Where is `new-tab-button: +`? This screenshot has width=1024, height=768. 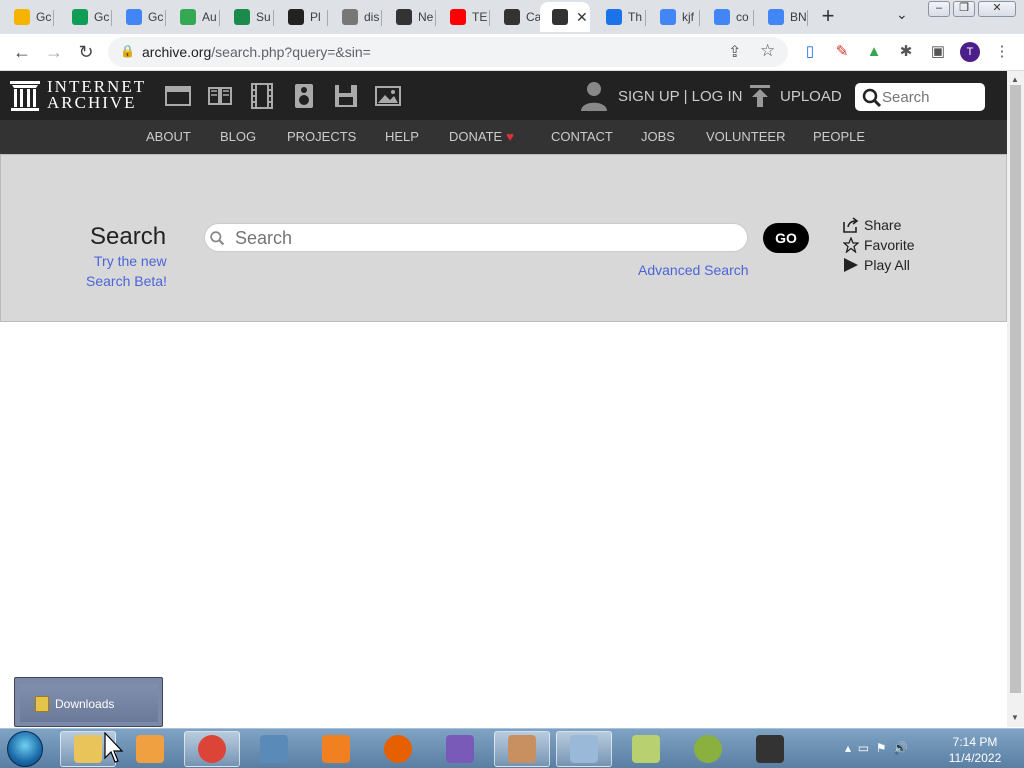 new-tab-button: + is located at coordinates (828, 16).